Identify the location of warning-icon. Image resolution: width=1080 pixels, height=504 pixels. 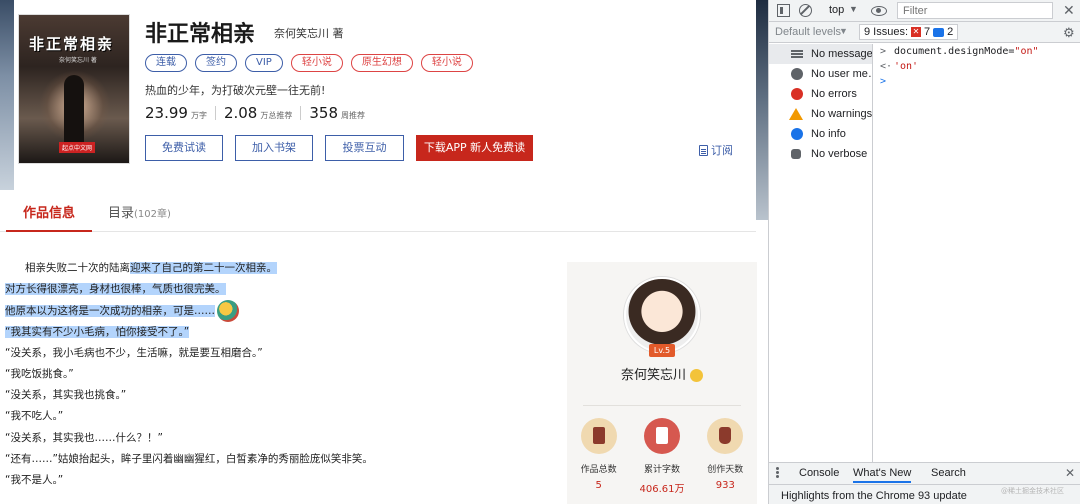
(796, 114).